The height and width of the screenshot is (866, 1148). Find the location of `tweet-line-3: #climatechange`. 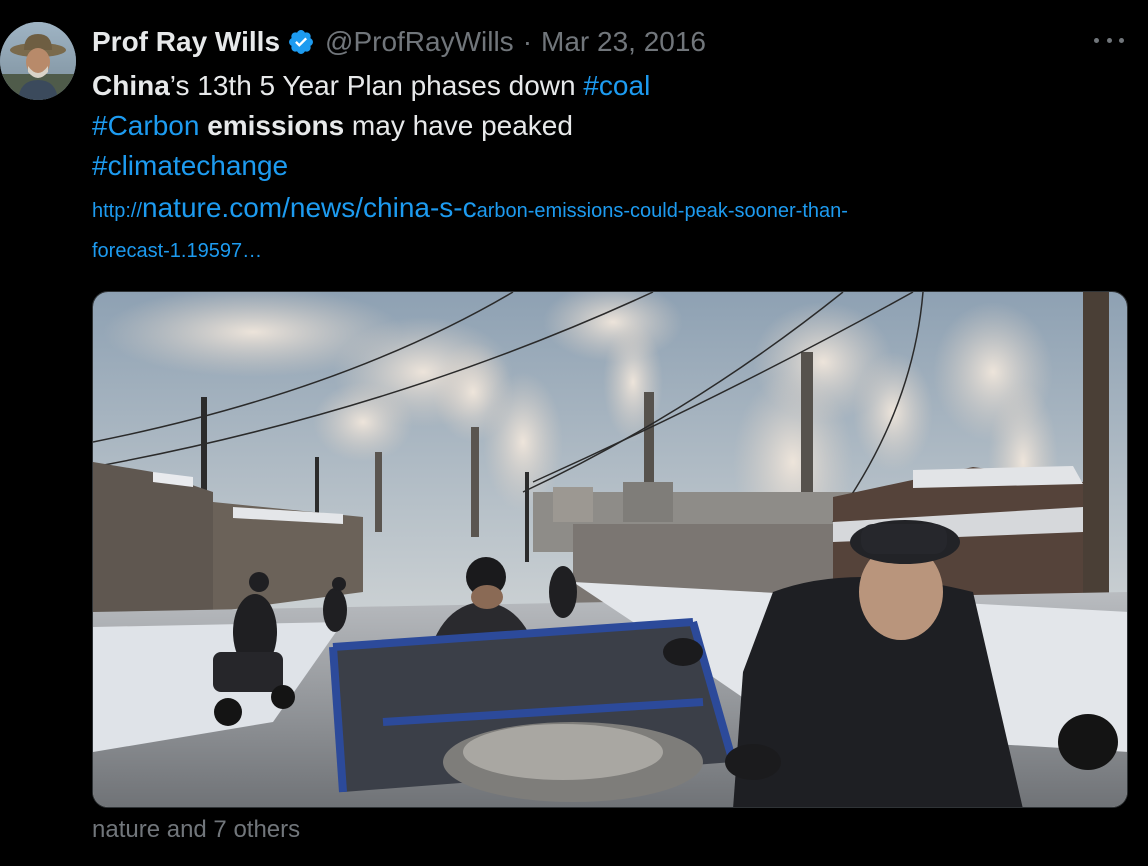

tweet-line-3: #climatechange is located at coordinates (592, 166).